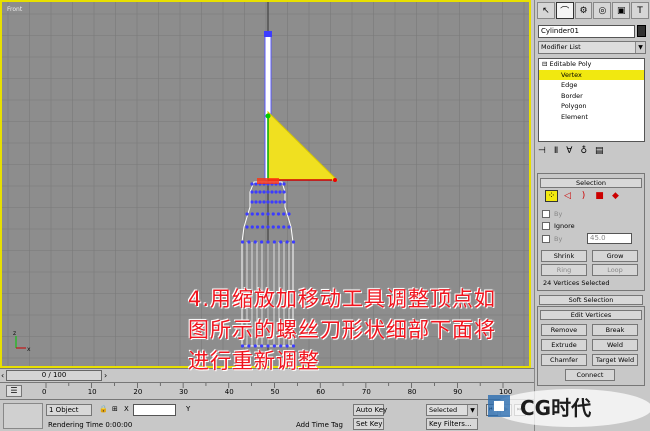  Describe the element at coordinates (23, 416) in the screenshot. I see `maxscript-listener` at that location.